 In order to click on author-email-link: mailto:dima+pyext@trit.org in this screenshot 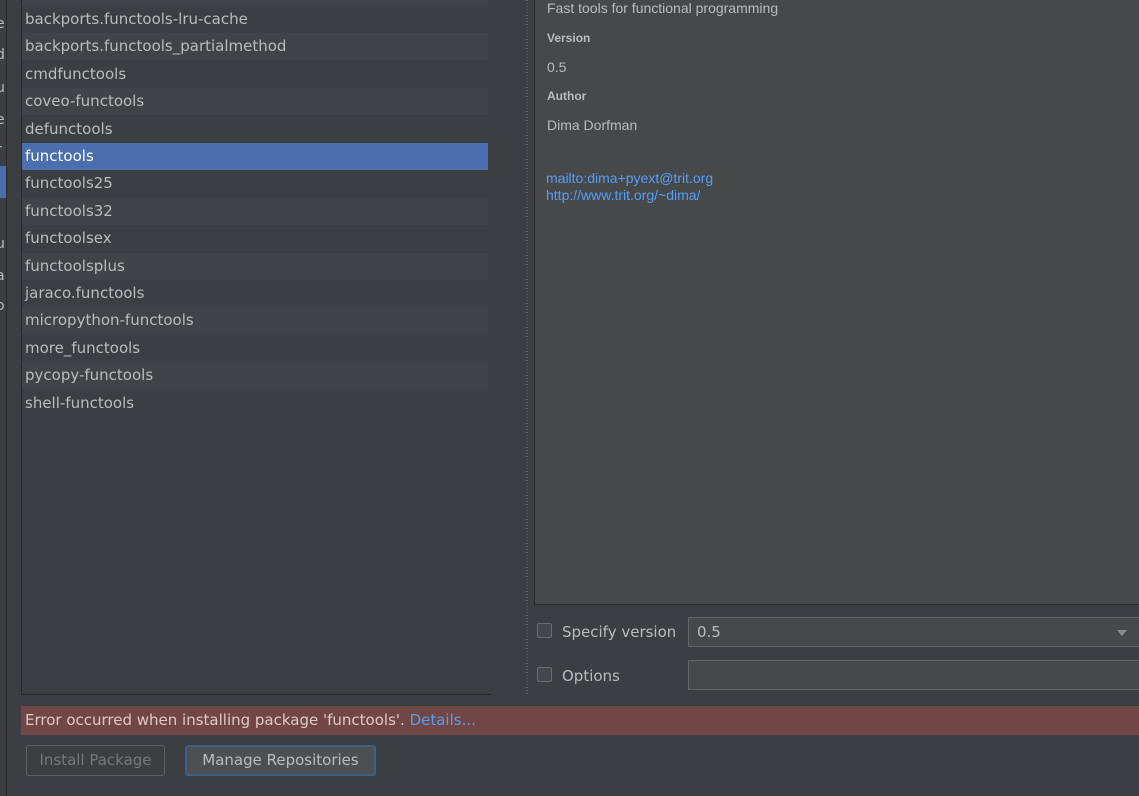, I will do `click(629, 178)`.